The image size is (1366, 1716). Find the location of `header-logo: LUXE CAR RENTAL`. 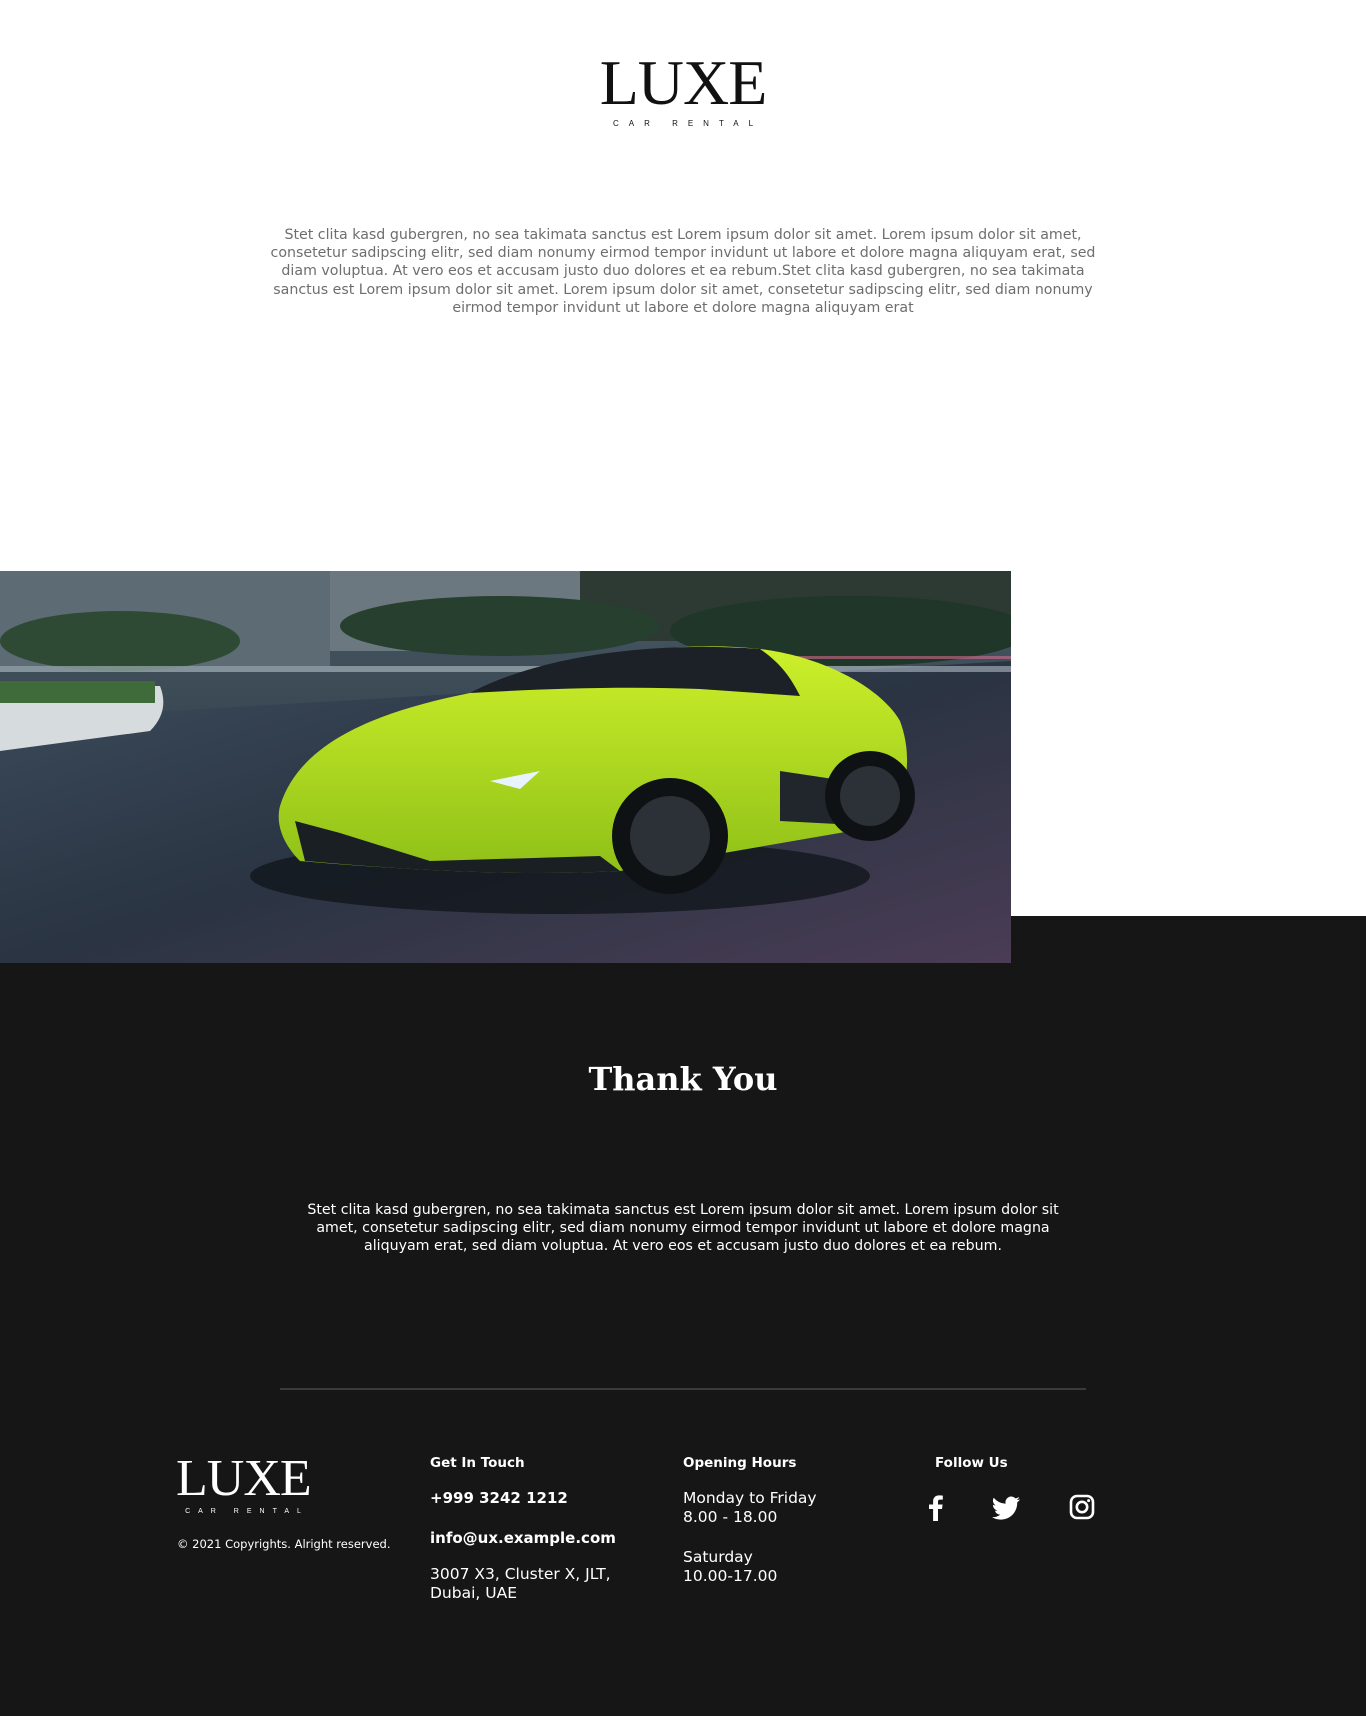

header-logo: LUXE CAR RENTAL is located at coordinates (683, 88).